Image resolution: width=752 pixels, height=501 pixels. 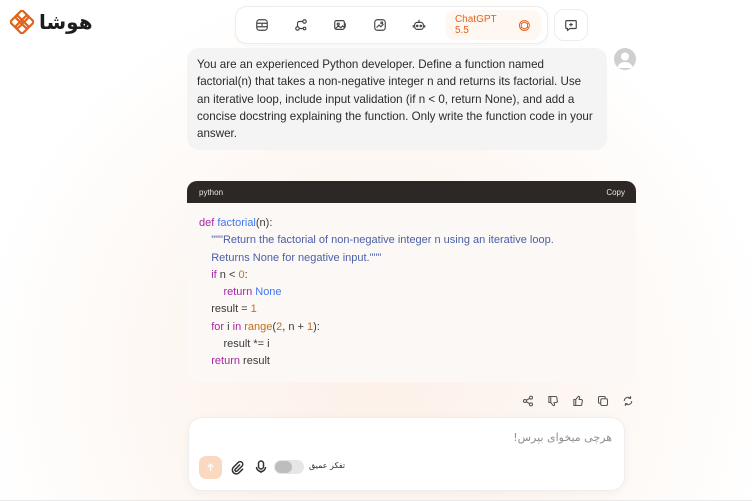 I want to click on code-language-label: python, so click(x=211, y=192).